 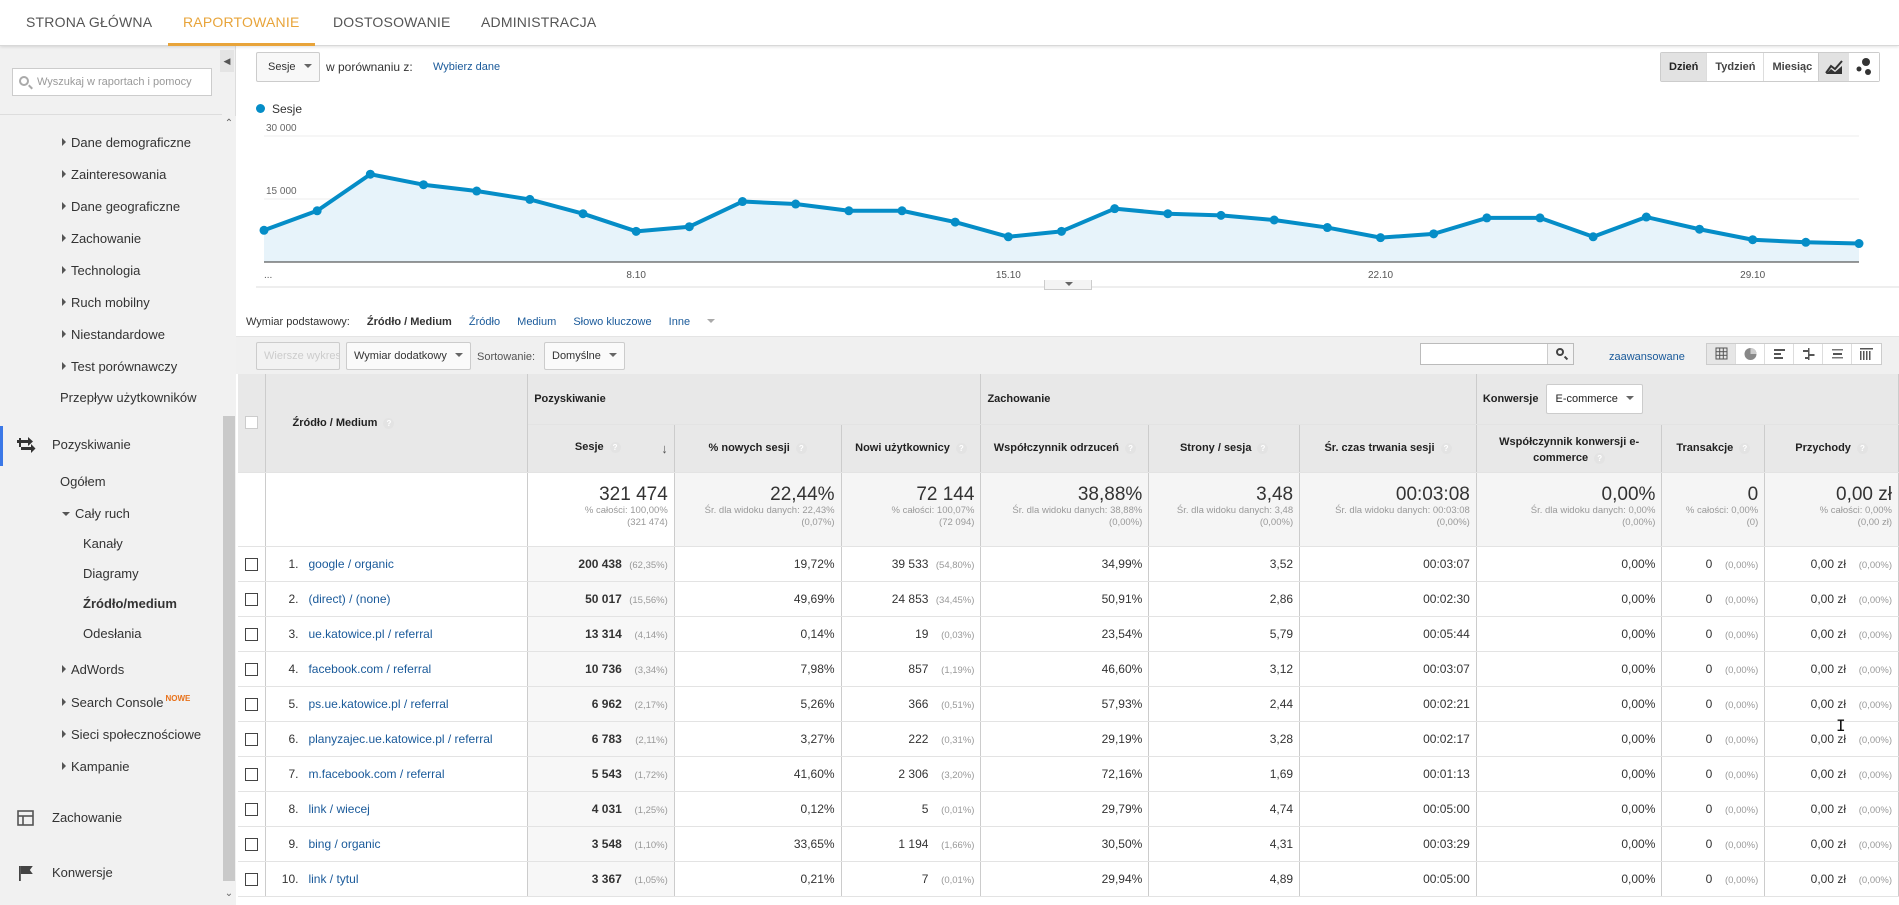 What do you see at coordinates (106, 302) in the screenshot?
I see `sidebar-item-mobile: Ruch mobilny` at bounding box center [106, 302].